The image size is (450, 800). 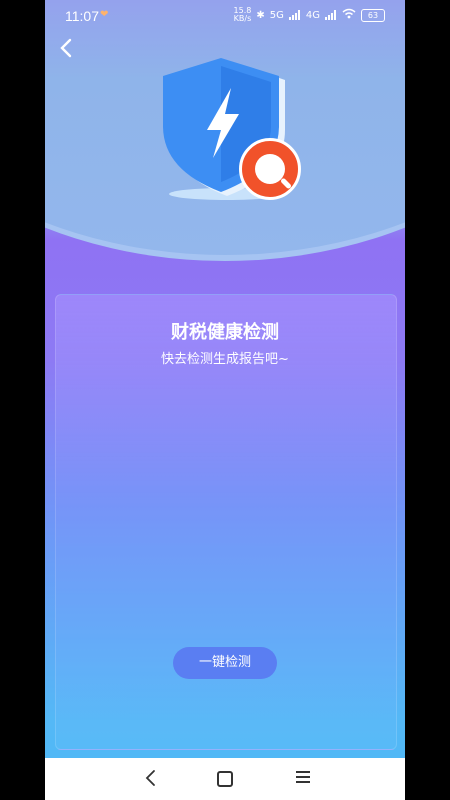 What do you see at coordinates (225, 359) in the screenshot?
I see `card-subtitle: 快去检测生成报告吧~` at bounding box center [225, 359].